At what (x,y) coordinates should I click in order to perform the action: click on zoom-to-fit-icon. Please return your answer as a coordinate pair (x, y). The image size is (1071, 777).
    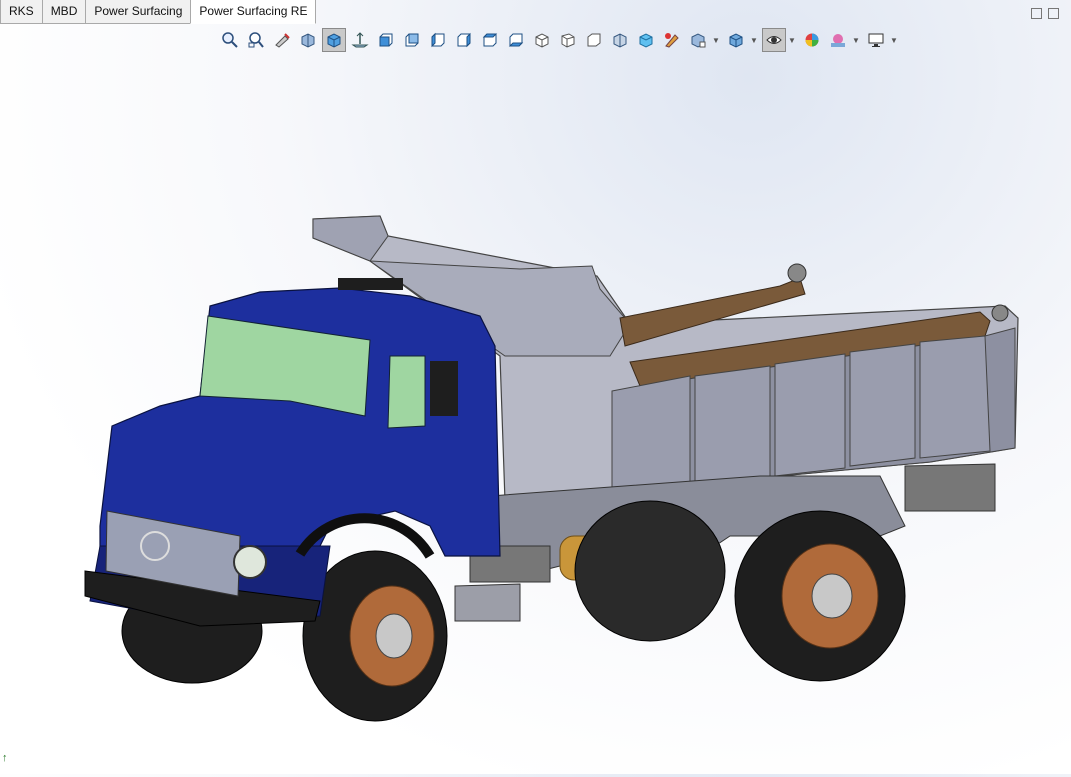
    Looking at the image, I should click on (230, 40).